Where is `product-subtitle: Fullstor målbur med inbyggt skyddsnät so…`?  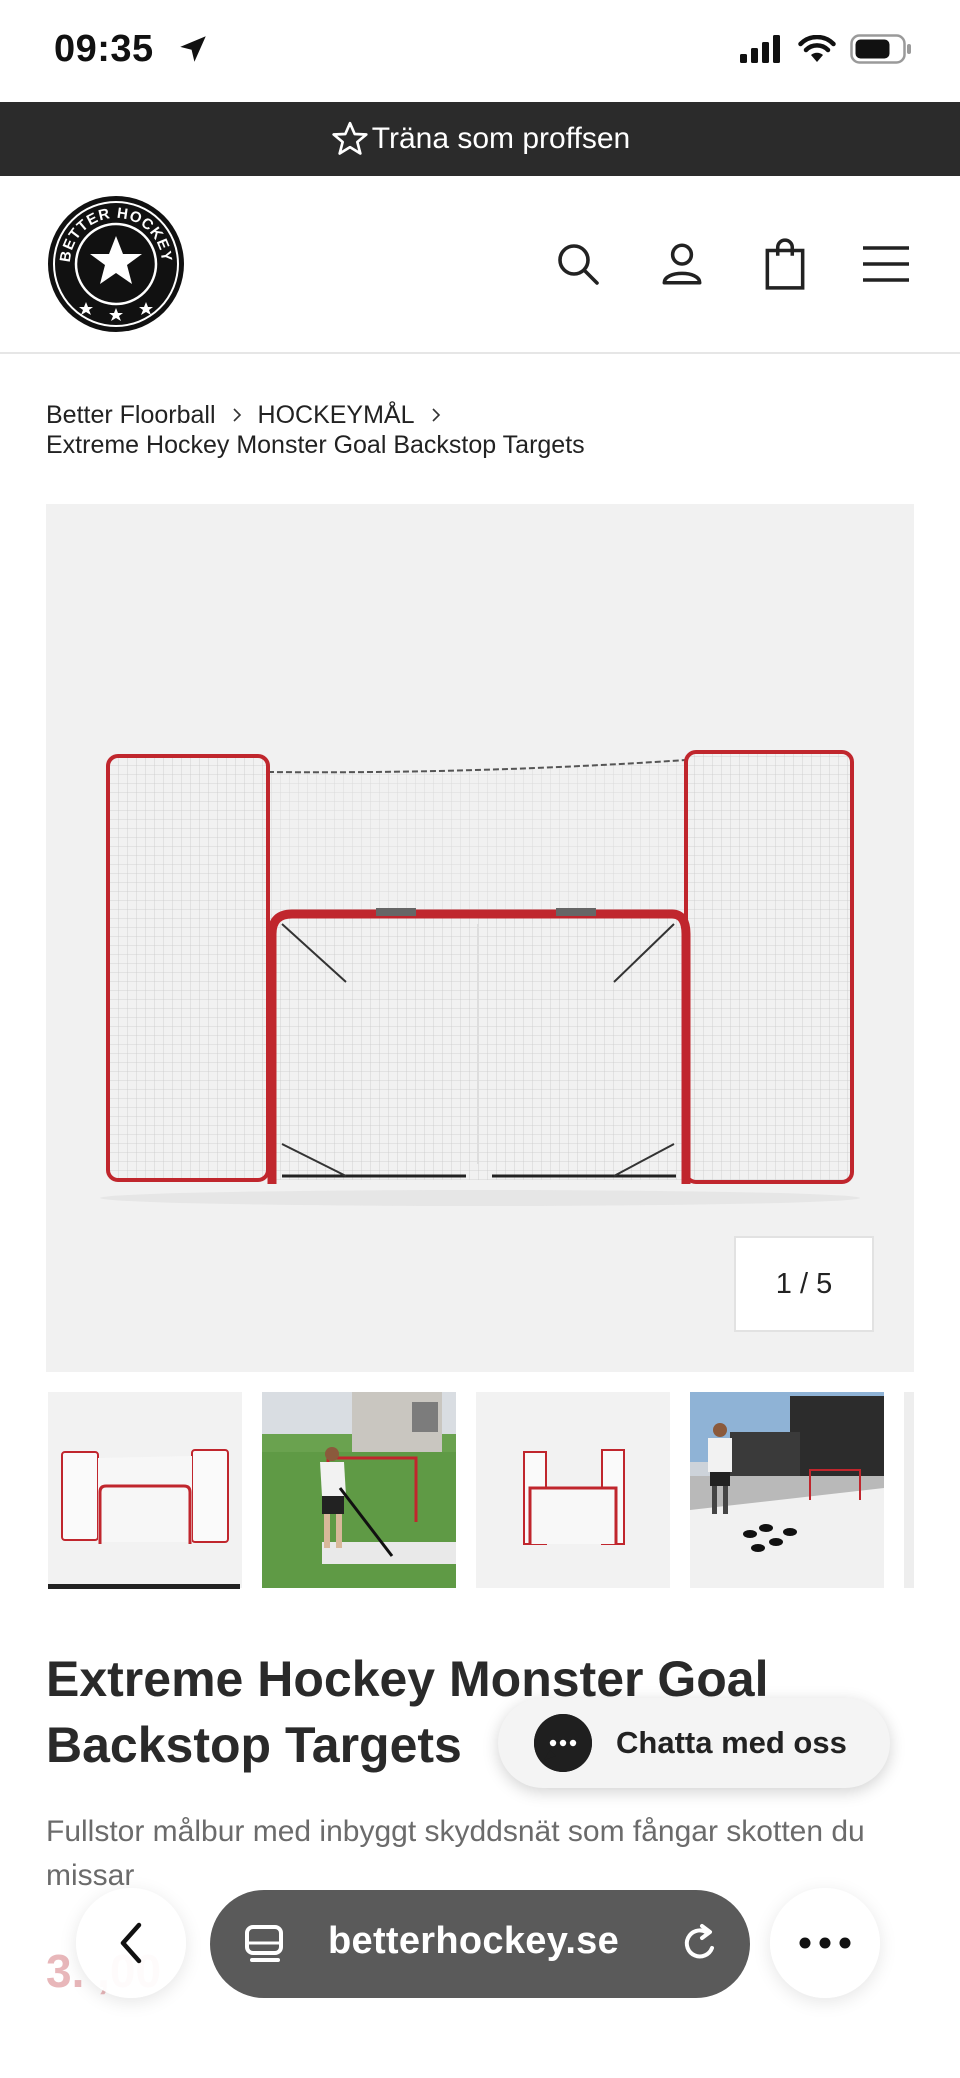 product-subtitle: Fullstor målbur med inbyggt skyddsnät so… is located at coordinates (455, 1853).